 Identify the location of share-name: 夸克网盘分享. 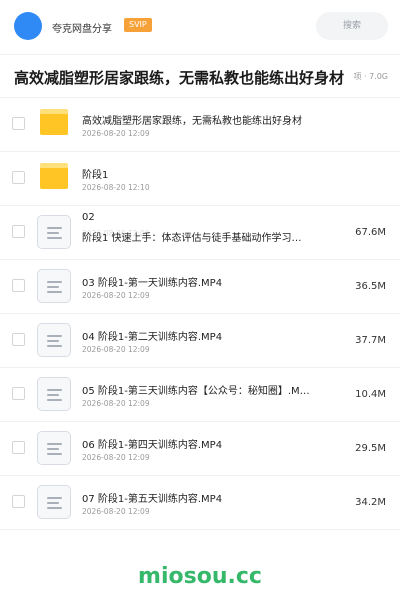
(82, 29).